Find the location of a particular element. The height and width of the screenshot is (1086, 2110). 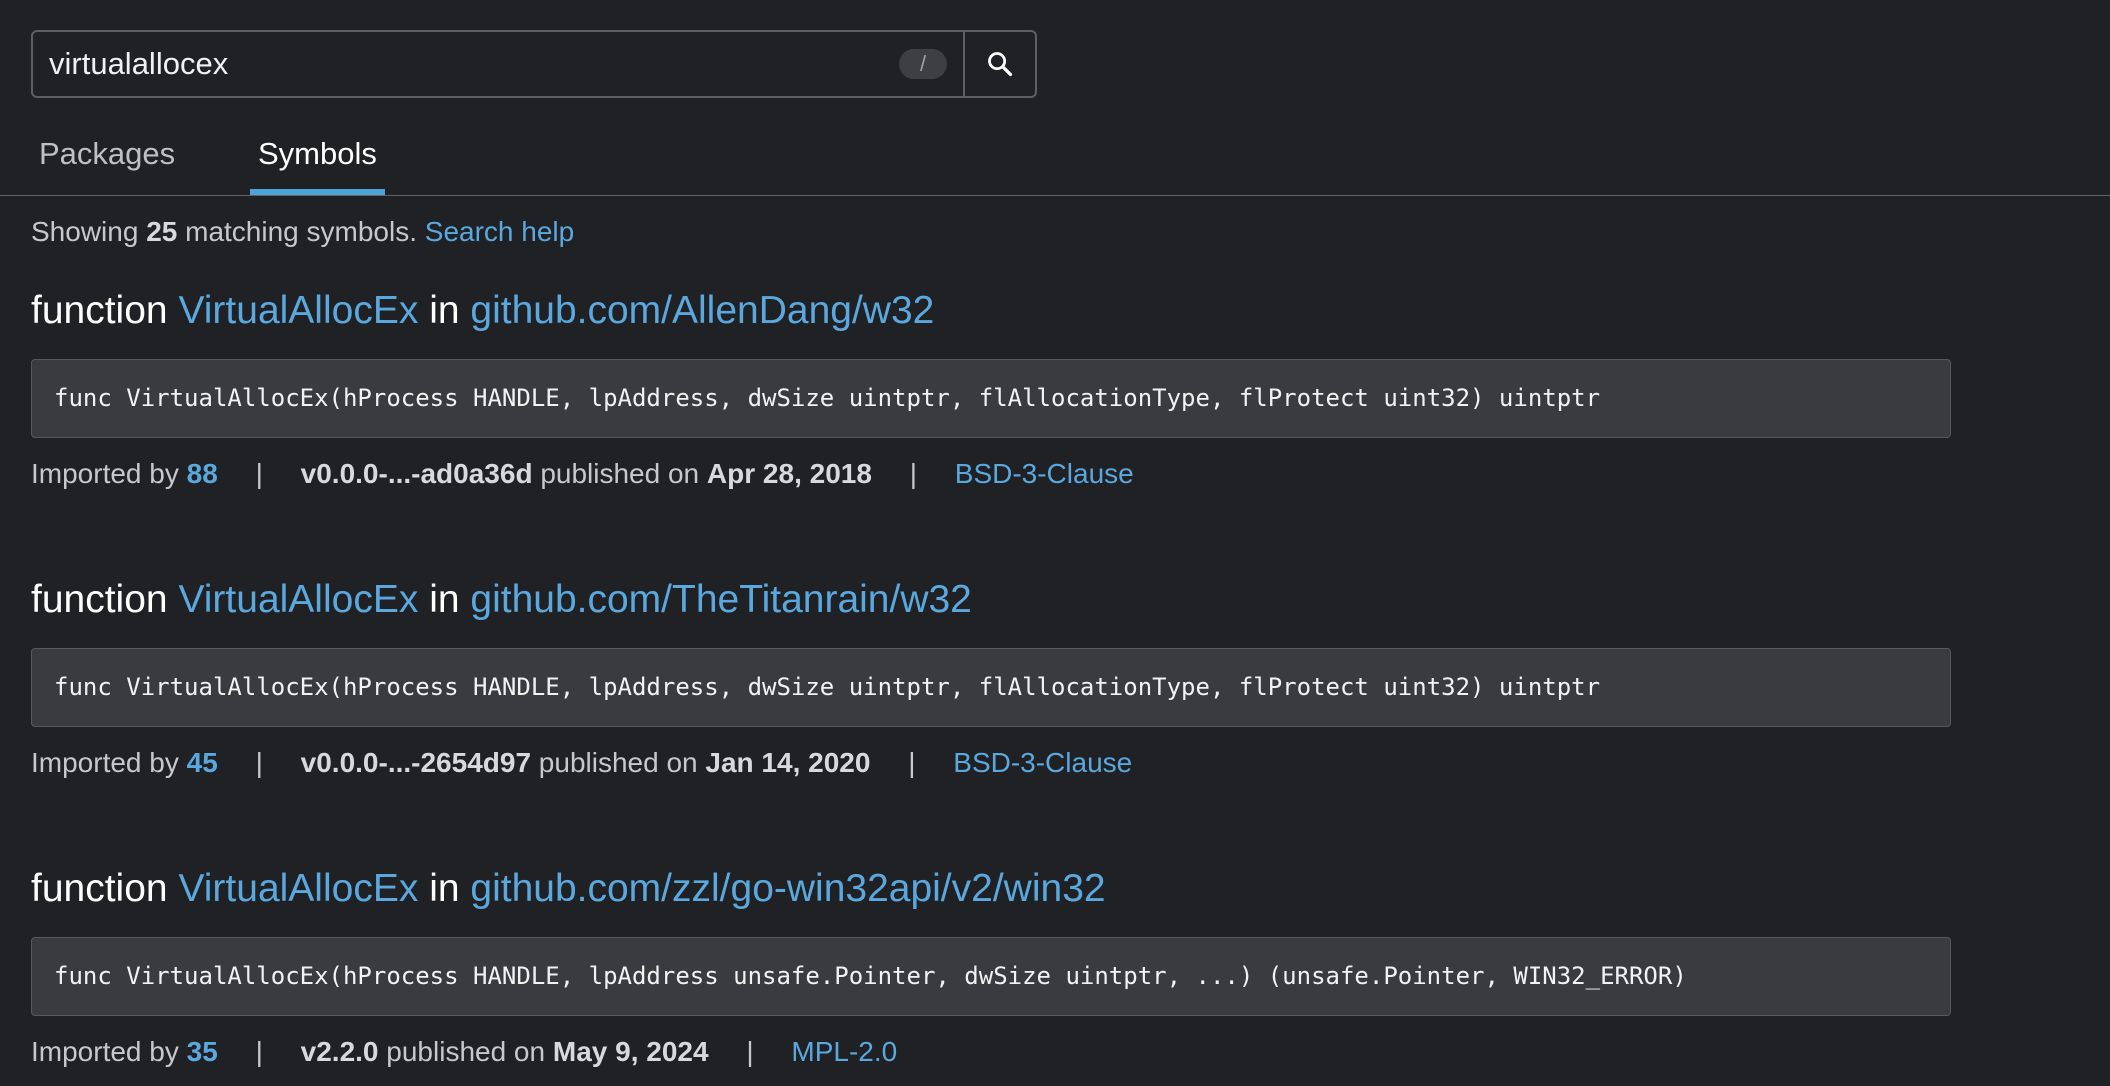

results-summary: Showing 25 matching symbols. Search help is located at coordinates (302, 232).